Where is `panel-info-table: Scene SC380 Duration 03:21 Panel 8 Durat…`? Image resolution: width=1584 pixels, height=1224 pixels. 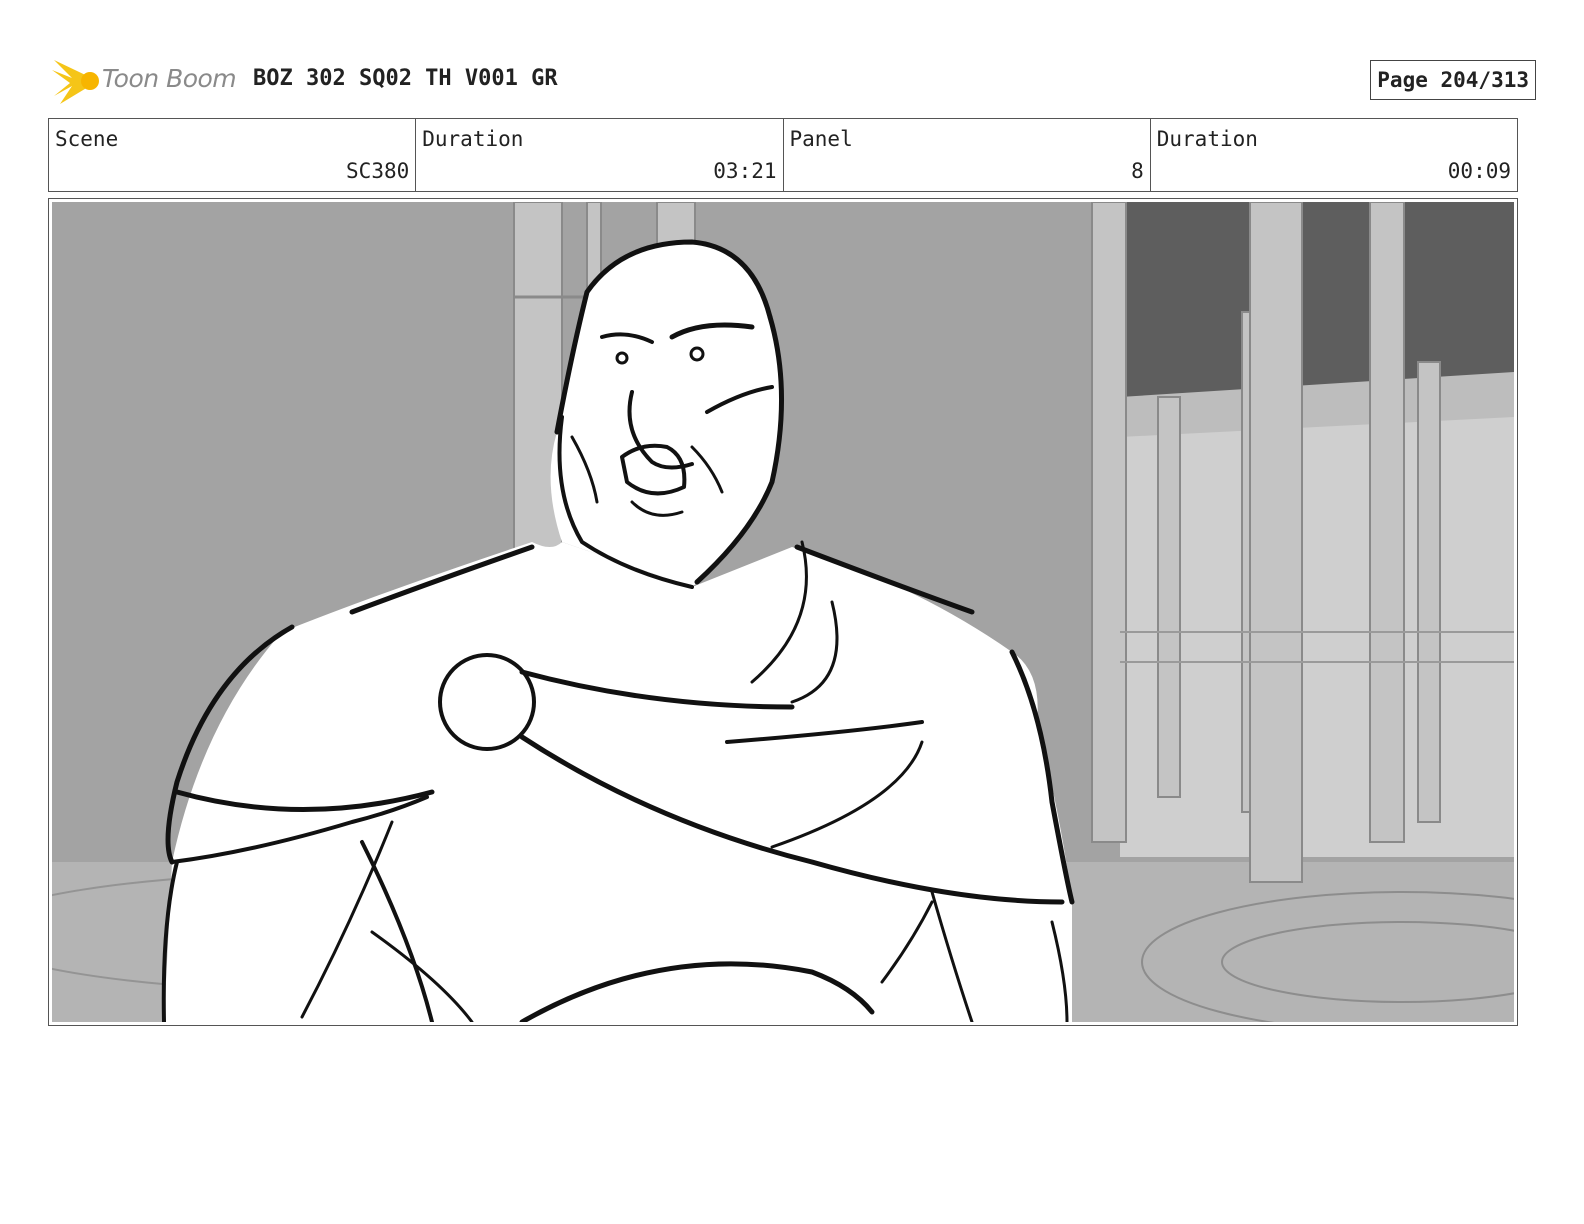 panel-info-table: Scene SC380 Duration 03:21 Panel 8 Durat… is located at coordinates (783, 155).